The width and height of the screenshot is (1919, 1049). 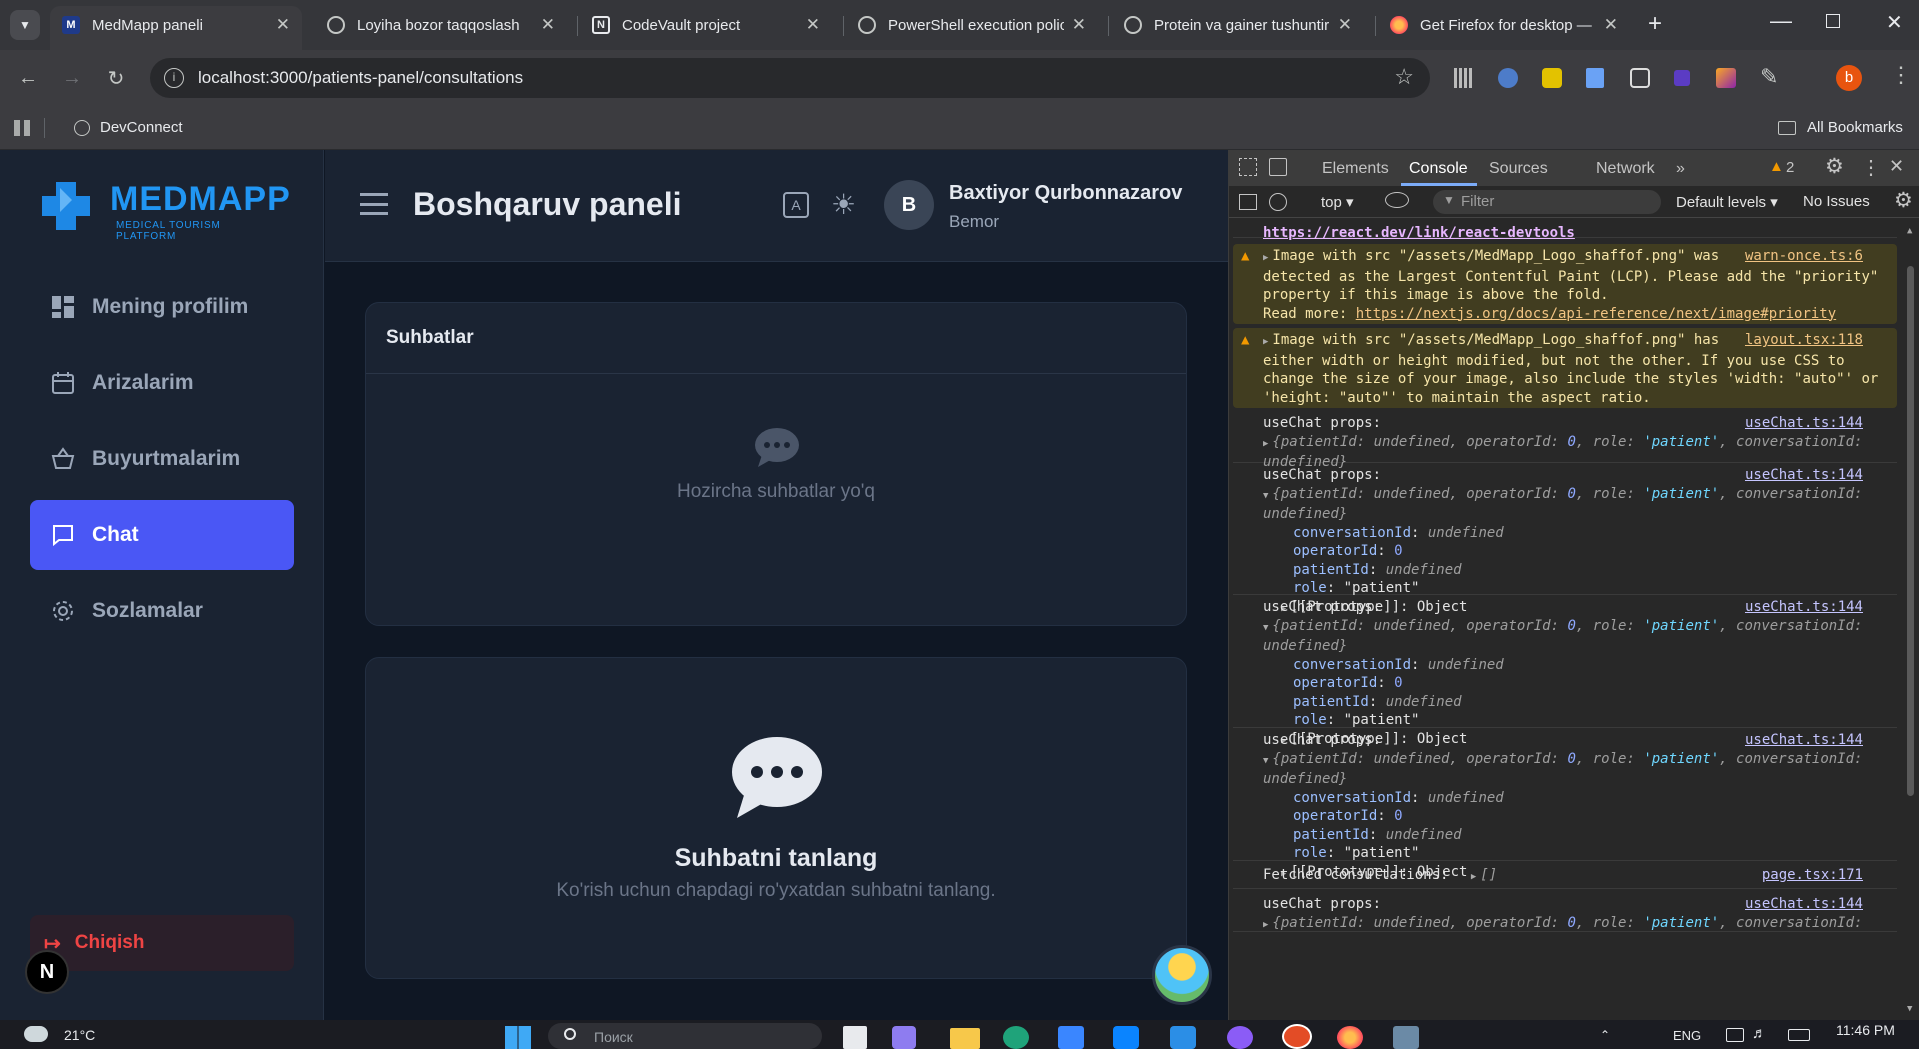 I want to click on site-info-icon: i, so click(x=174, y=78).